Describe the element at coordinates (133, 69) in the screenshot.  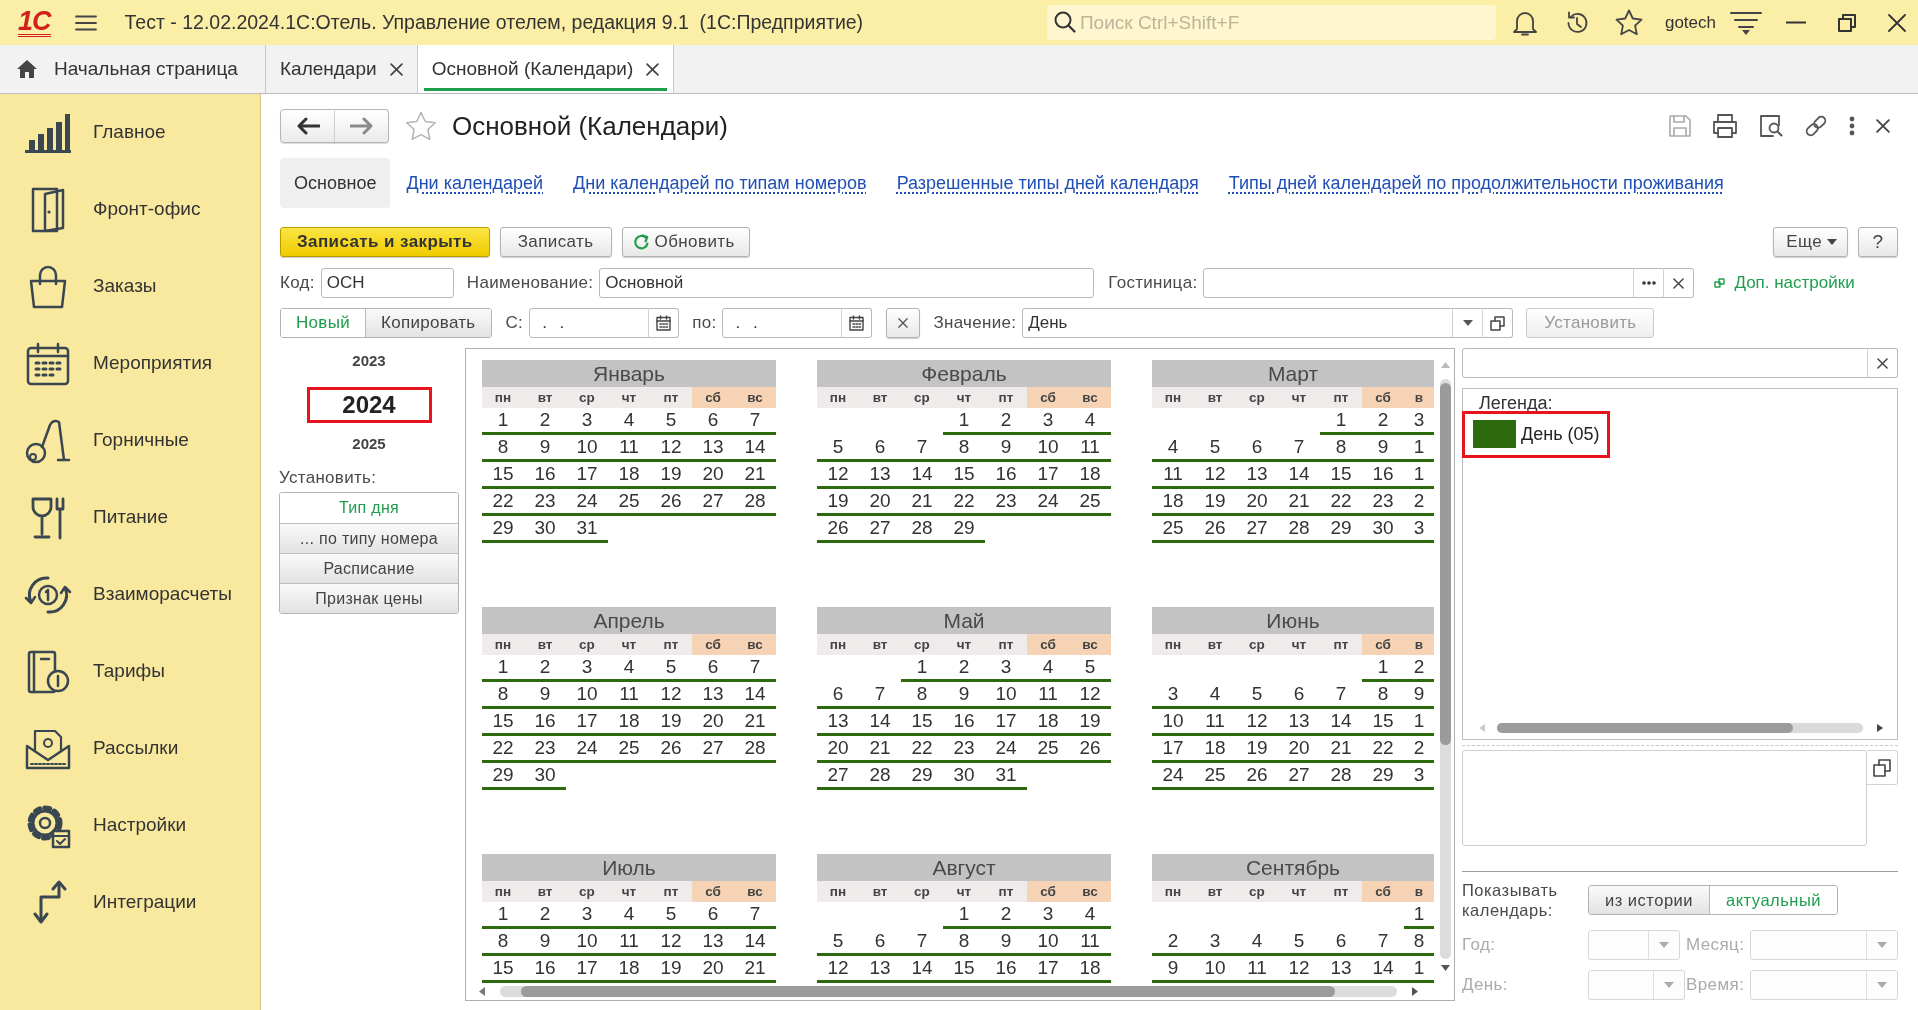
I see `tab: Начальная страница` at that location.